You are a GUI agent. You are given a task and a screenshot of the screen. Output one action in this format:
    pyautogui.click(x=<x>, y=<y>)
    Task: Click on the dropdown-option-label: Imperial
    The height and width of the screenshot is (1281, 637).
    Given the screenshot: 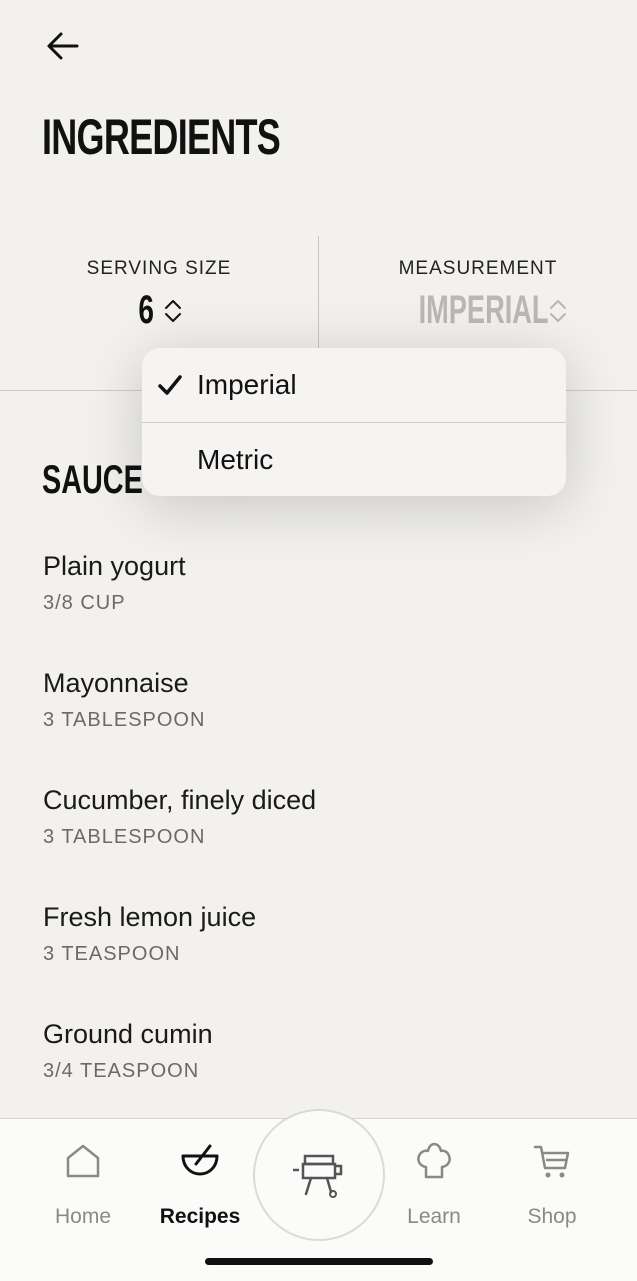 What is the action you would take?
    pyautogui.click(x=247, y=384)
    